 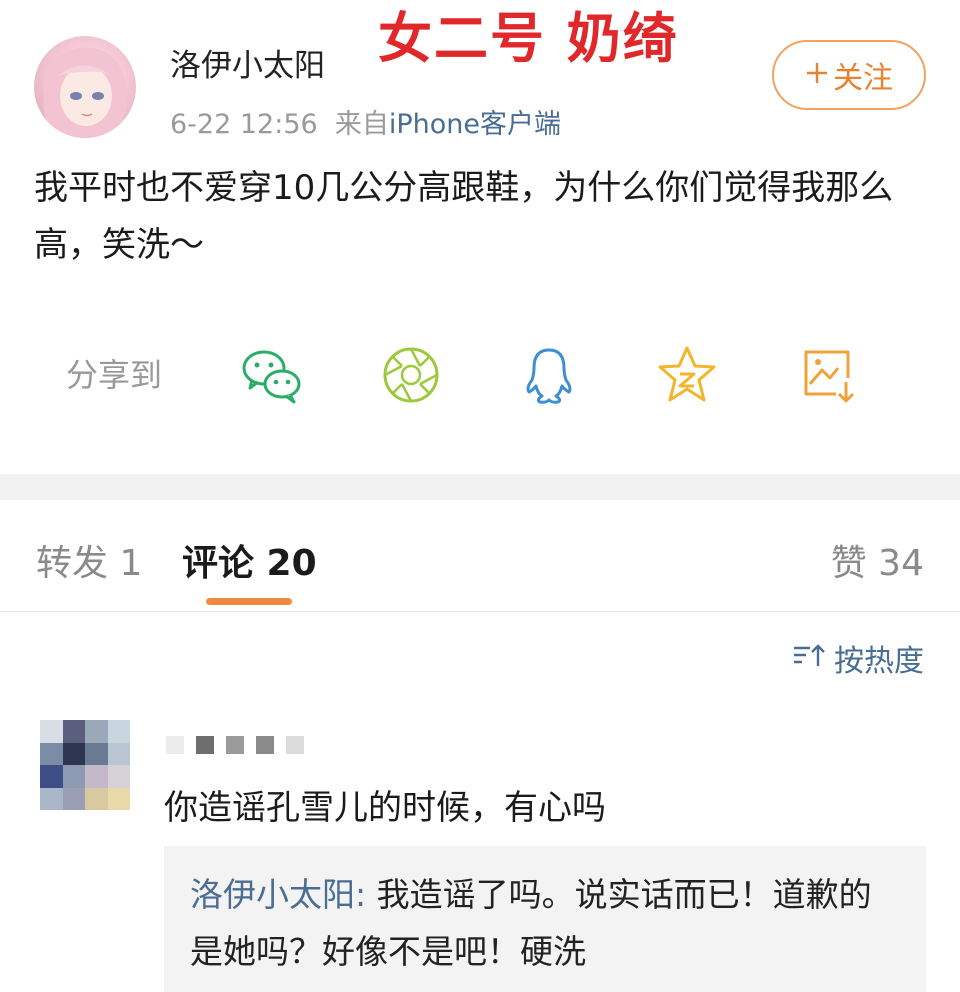 What do you see at coordinates (817, 75) in the screenshot?
I see `plus-icon` at bounding box center [817, 75].